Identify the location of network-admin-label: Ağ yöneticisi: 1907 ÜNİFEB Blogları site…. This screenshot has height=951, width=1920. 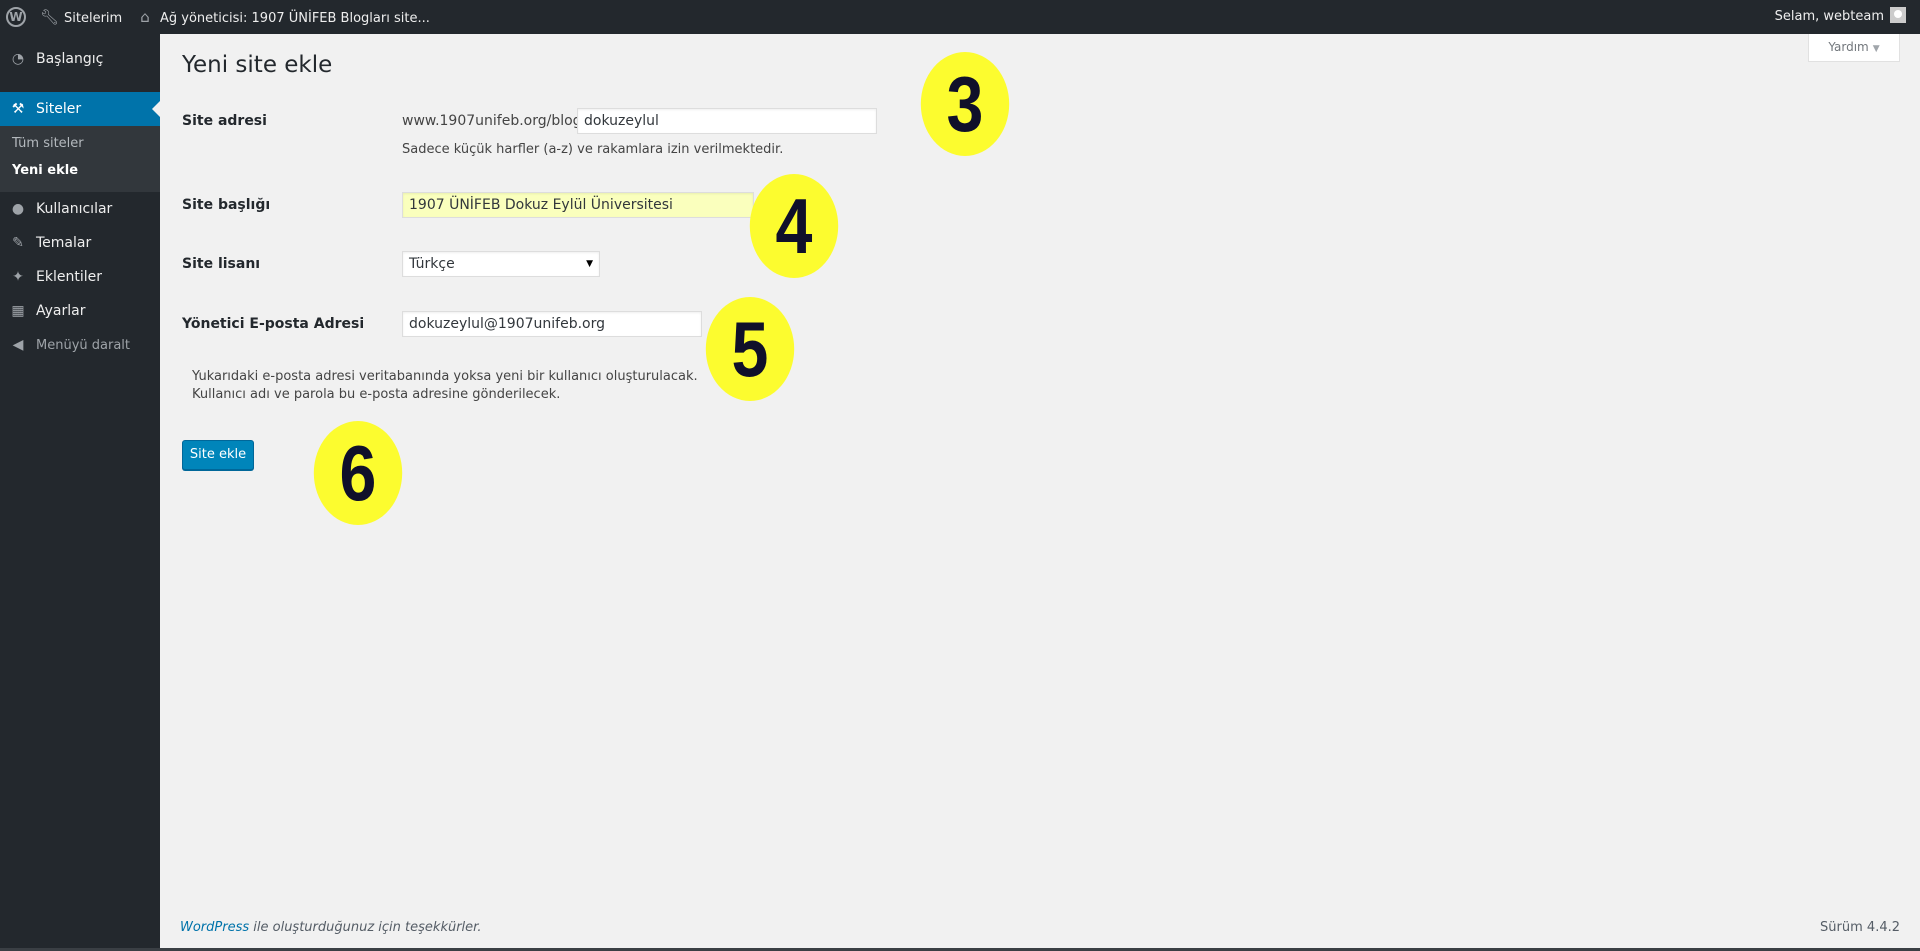
(295, 18).